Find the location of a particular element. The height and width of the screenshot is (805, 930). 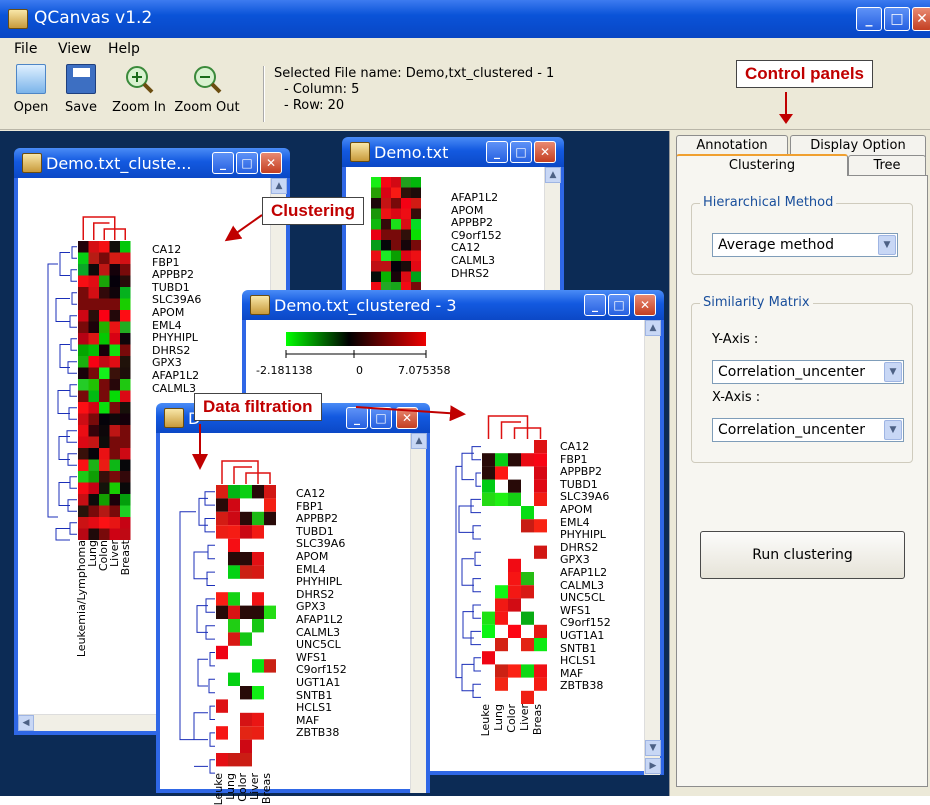

column-count: - Column: 5 is located at coordinates (322, 89).